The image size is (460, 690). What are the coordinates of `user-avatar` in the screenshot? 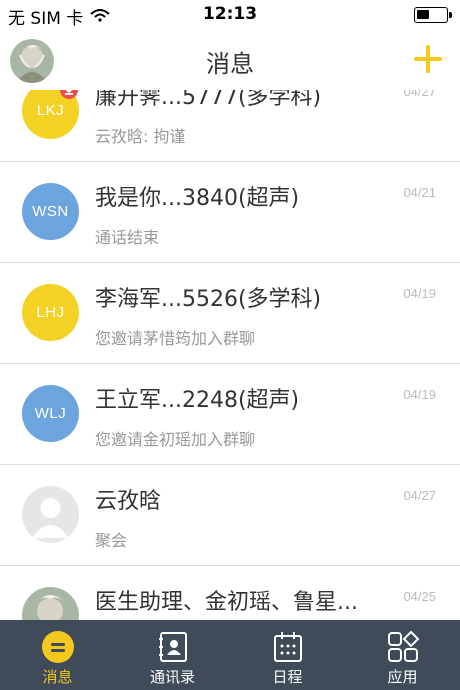 It's located at (32, 61).